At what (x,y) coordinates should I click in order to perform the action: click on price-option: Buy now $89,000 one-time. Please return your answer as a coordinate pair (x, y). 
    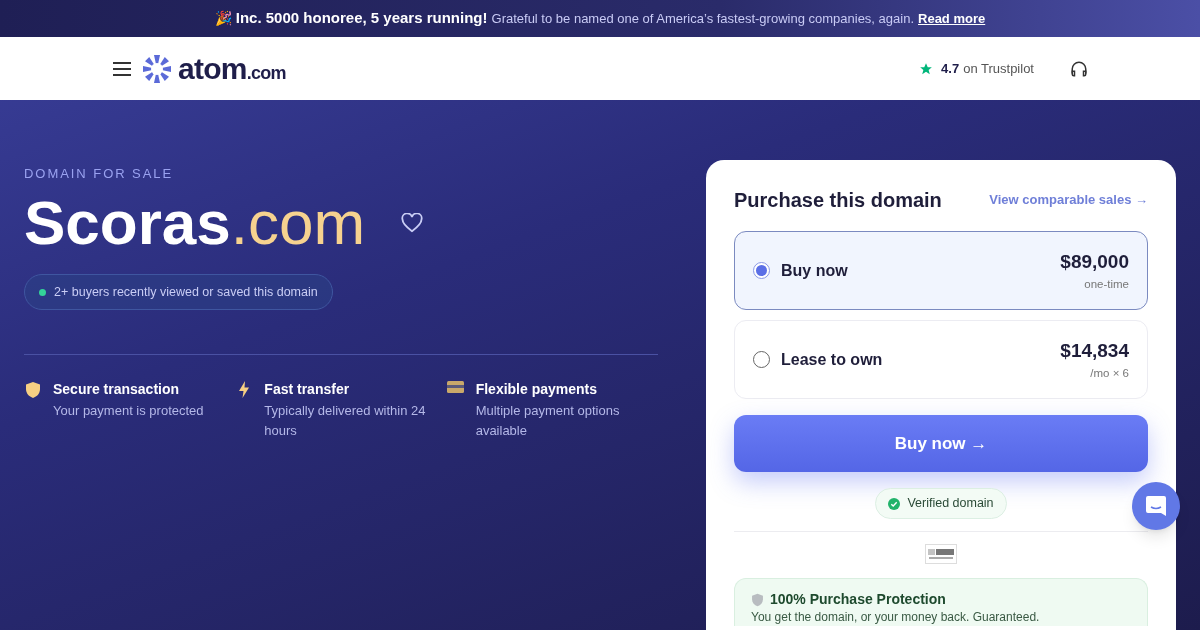
    Looking at the image, I should click on (941, 270).